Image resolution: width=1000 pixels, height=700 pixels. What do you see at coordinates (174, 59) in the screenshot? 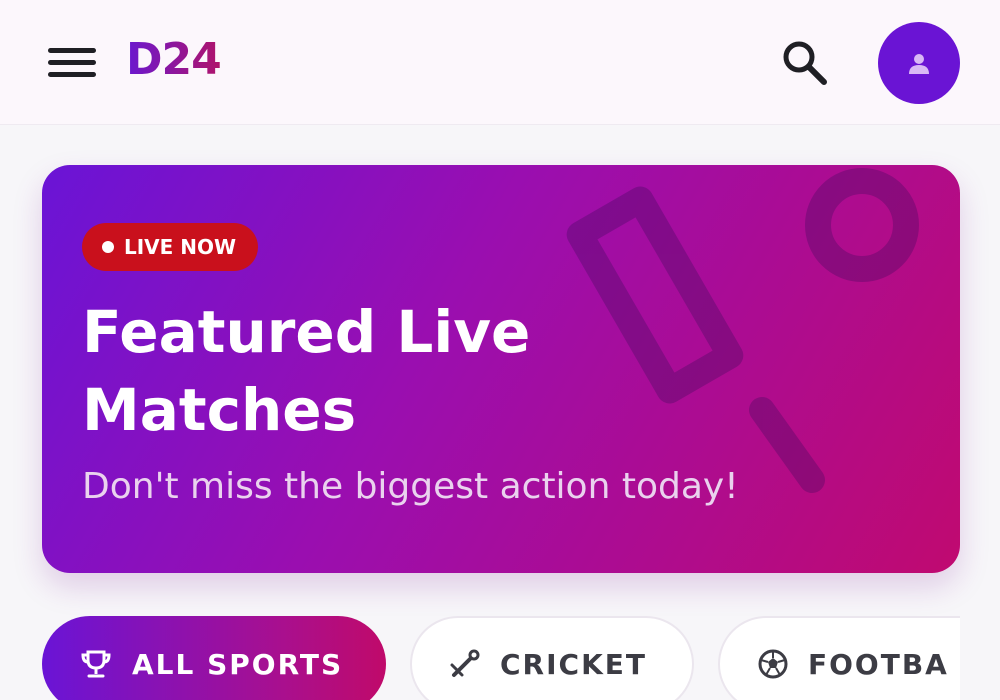
I see `app-logo: D24` at bounding box center [174, 59].